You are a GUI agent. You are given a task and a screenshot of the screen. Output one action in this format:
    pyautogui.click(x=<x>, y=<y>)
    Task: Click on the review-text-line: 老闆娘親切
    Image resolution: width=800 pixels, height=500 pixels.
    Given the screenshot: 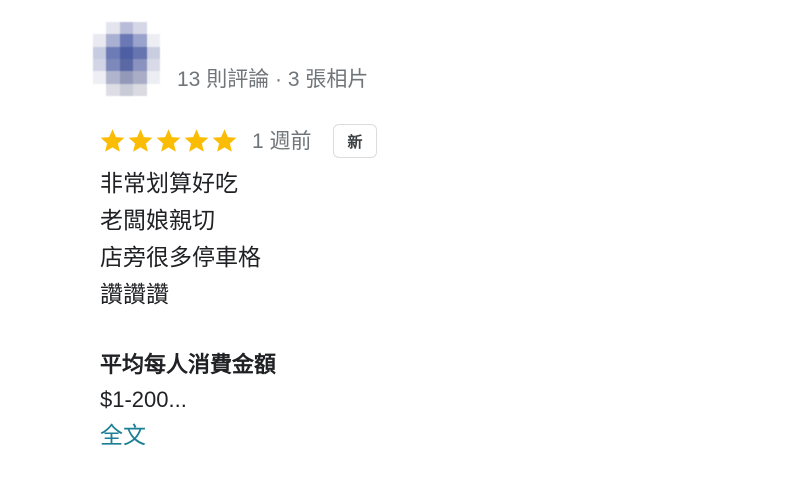 What is the action you would take?
    pyautogui.click(x=157, y=220)
    